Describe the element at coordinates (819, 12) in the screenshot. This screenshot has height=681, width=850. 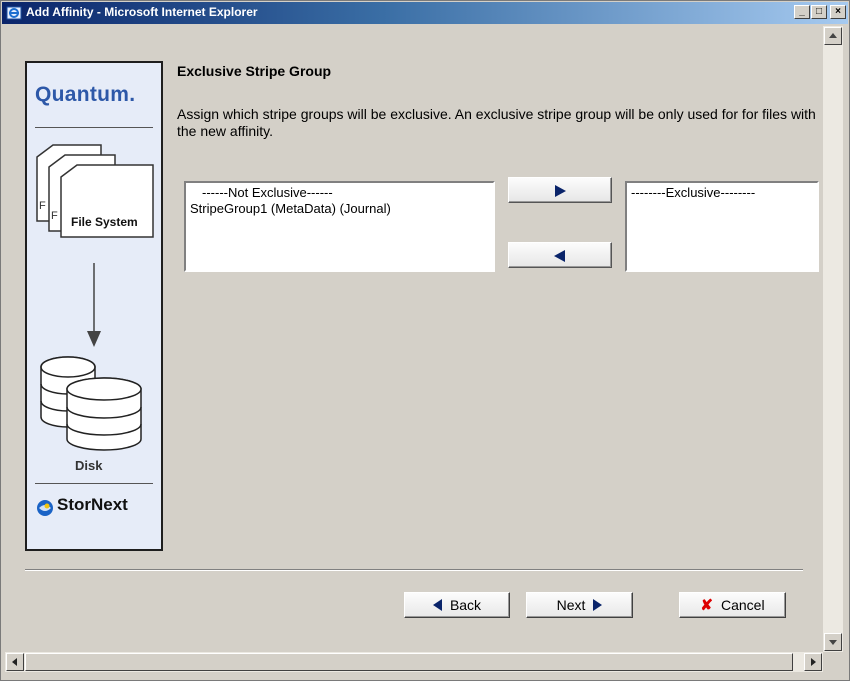
I see `maximize-button: □` at that location.